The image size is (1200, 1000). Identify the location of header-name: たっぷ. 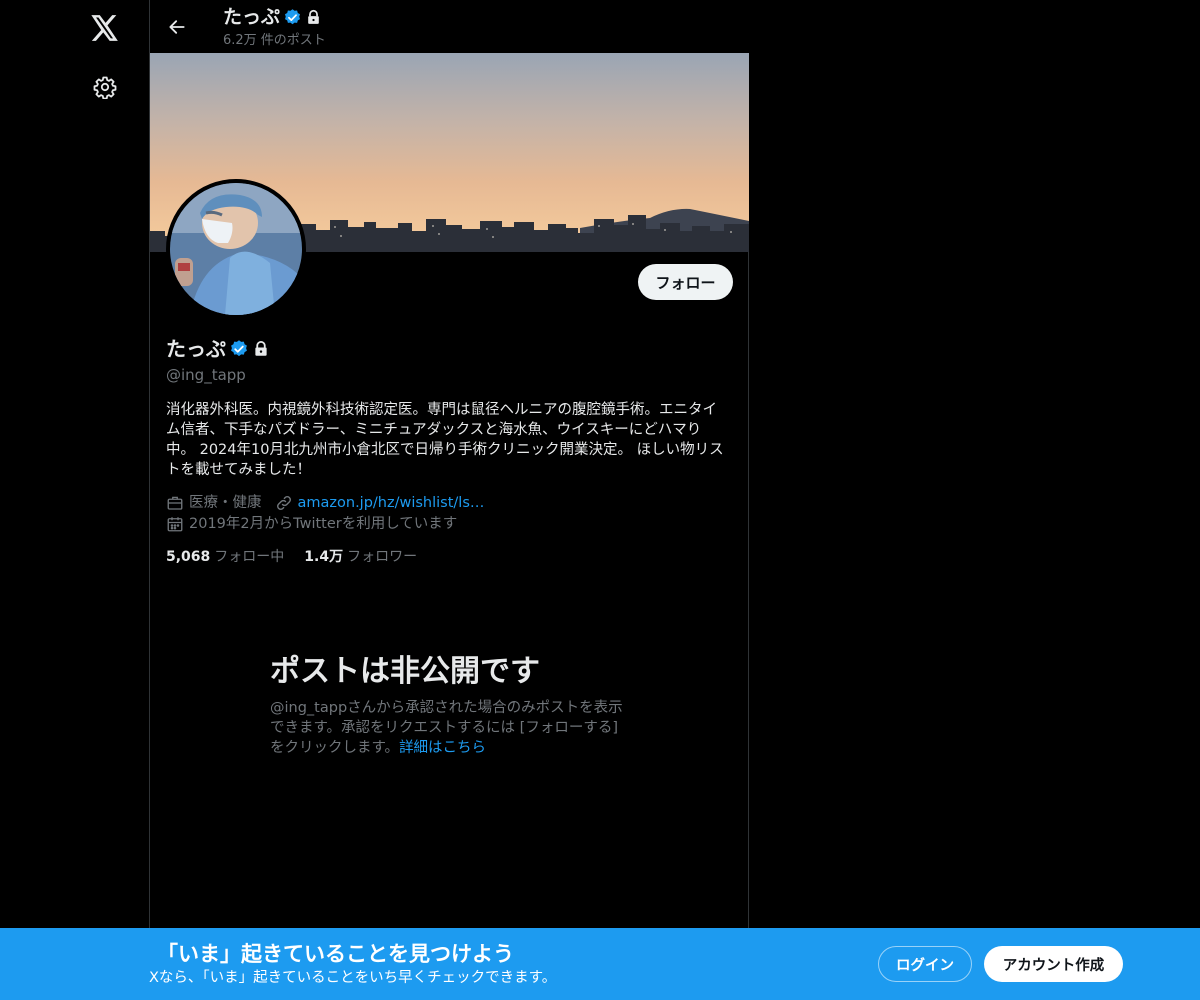
(252, 17).